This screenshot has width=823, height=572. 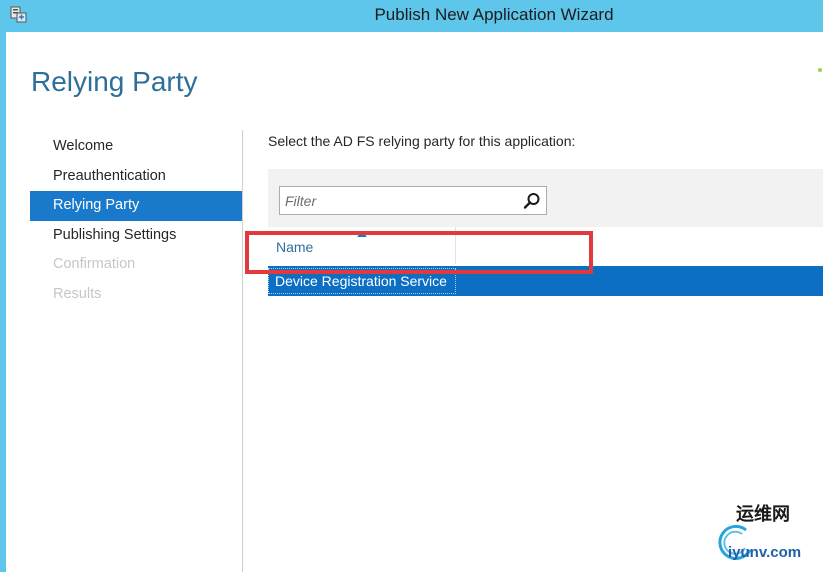 What do you see at coordinates (136, 177) in the screenshot?
I see `nav-item-preauthentication: Preauthentication` at bounding box center [136, 177].